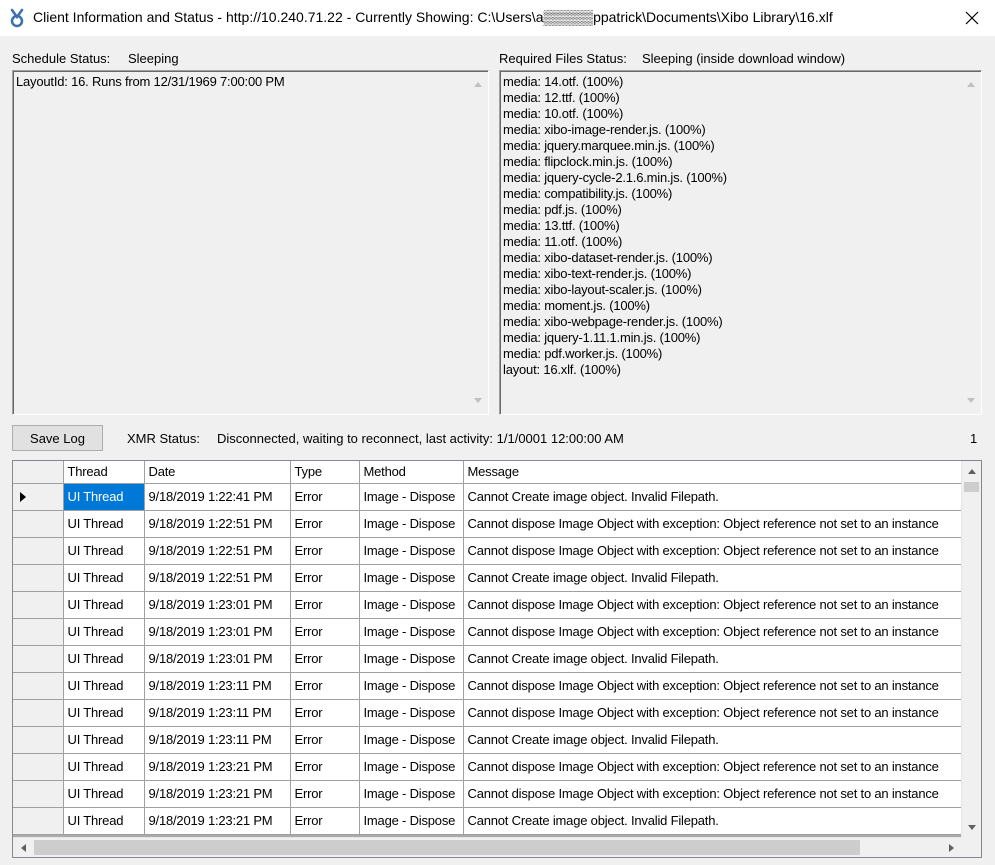 The height and width of the screenshot is (865, 995). What do you see at coordinates (23, 847) in the screenshot?
I see `scroll-left-icon` at bounding box center [23, 847].